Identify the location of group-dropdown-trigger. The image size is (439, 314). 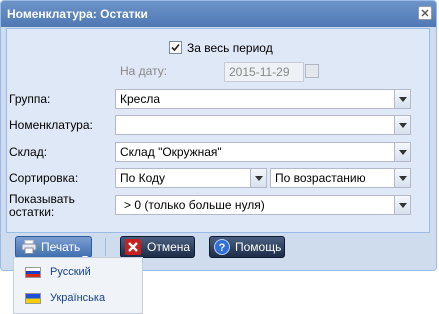
(402, 99).